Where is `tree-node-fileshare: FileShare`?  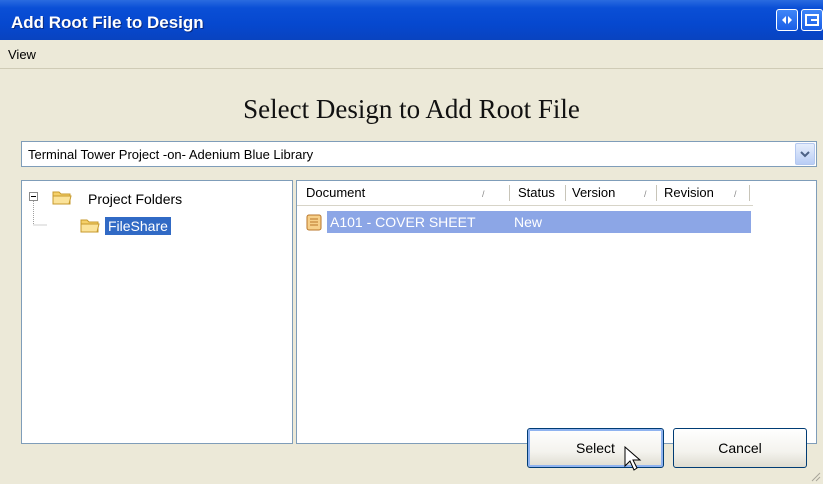 tree-node-fileshare: FileShare is located at coordinates (138, 226).